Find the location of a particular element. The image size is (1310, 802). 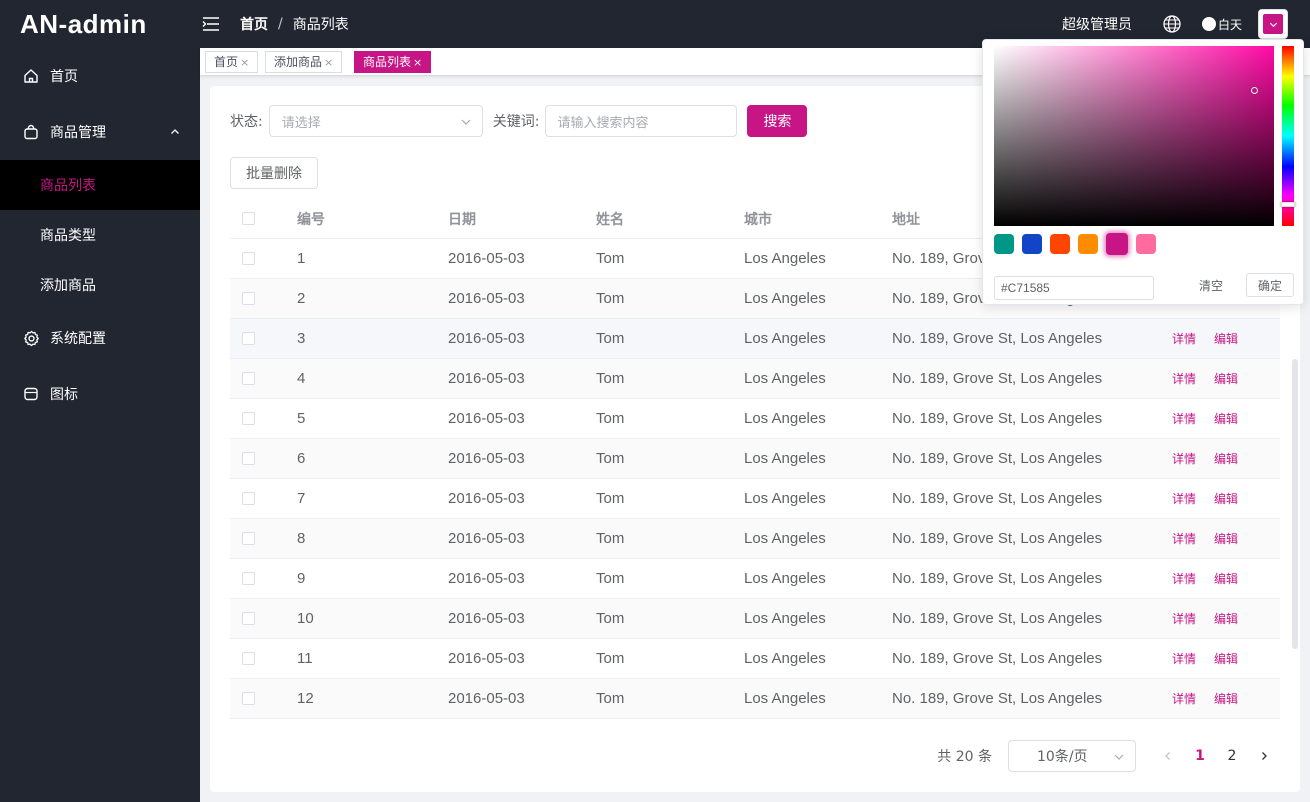

theme-switch: 白天 is located at coordinates (1221, 24).